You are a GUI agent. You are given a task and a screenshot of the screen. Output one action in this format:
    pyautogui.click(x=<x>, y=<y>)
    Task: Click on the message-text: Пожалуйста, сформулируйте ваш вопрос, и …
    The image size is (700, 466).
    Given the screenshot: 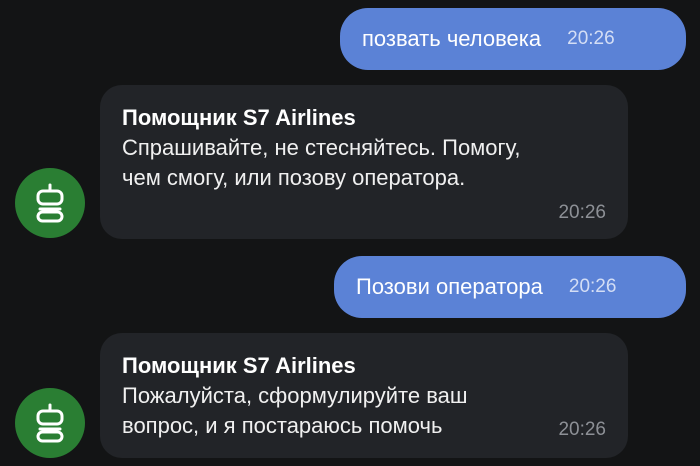 What is the action you would take?
    pyautogui.click(x=295, y=410)
    